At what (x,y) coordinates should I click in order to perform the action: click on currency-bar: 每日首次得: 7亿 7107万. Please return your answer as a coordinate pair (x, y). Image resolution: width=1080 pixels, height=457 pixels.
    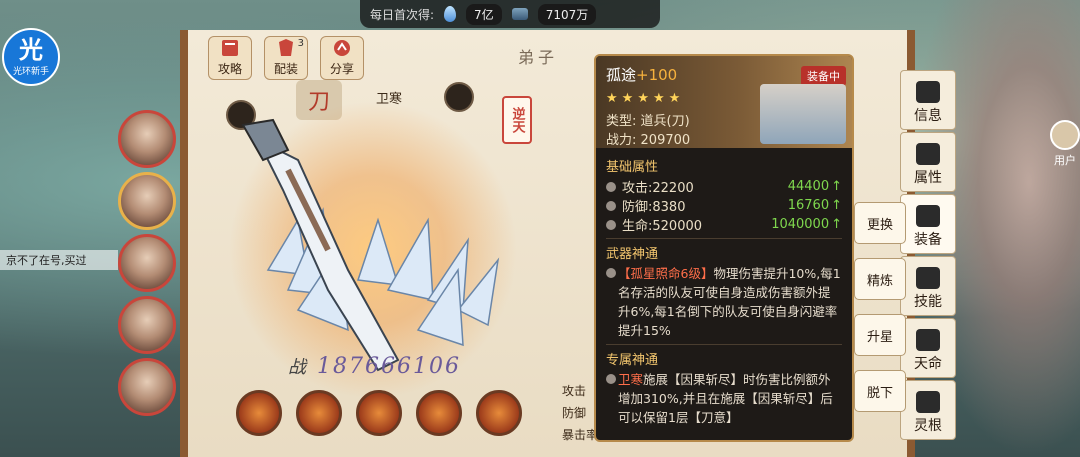
    Looking at the image, I should click on (510, 14).